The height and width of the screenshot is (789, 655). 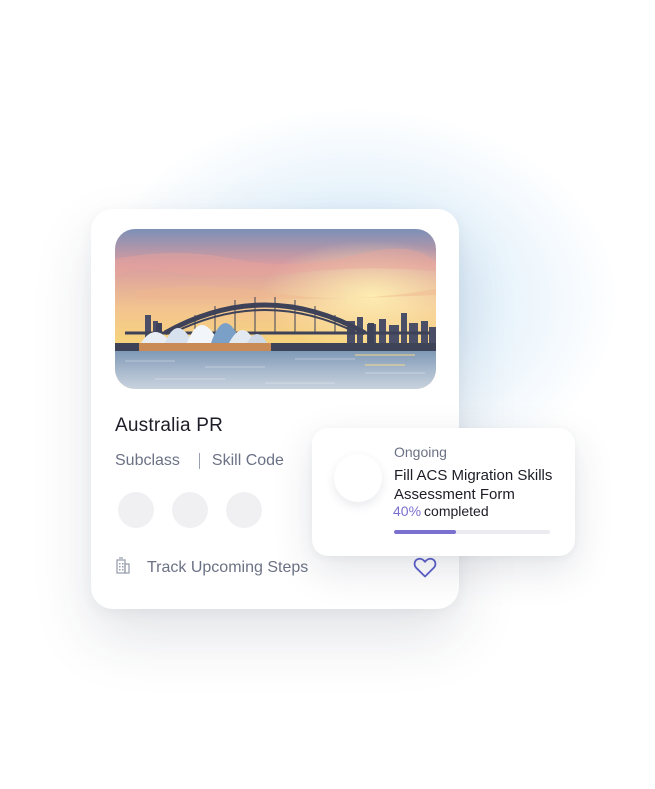 What do you see at coordinates (169, 425) in the screenshot?
I see `card-title: Australia PR` at bounding box center [169, 425].